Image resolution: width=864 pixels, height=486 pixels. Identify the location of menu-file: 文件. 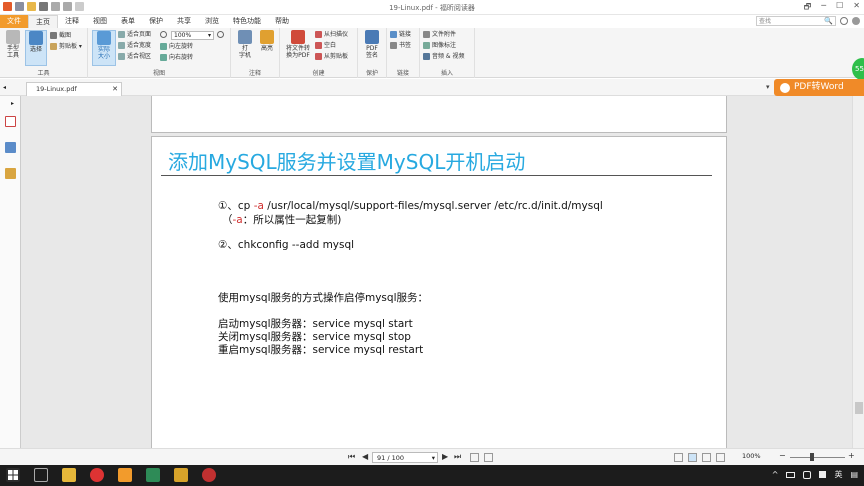
(14, 21).